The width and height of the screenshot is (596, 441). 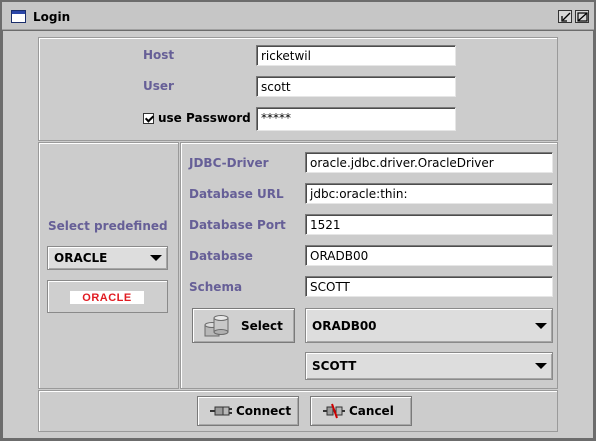 What do you see at coordinates (356, 55) in the screenshot?
I see `host-input: ricketwil` at bounding box center [356, 55].